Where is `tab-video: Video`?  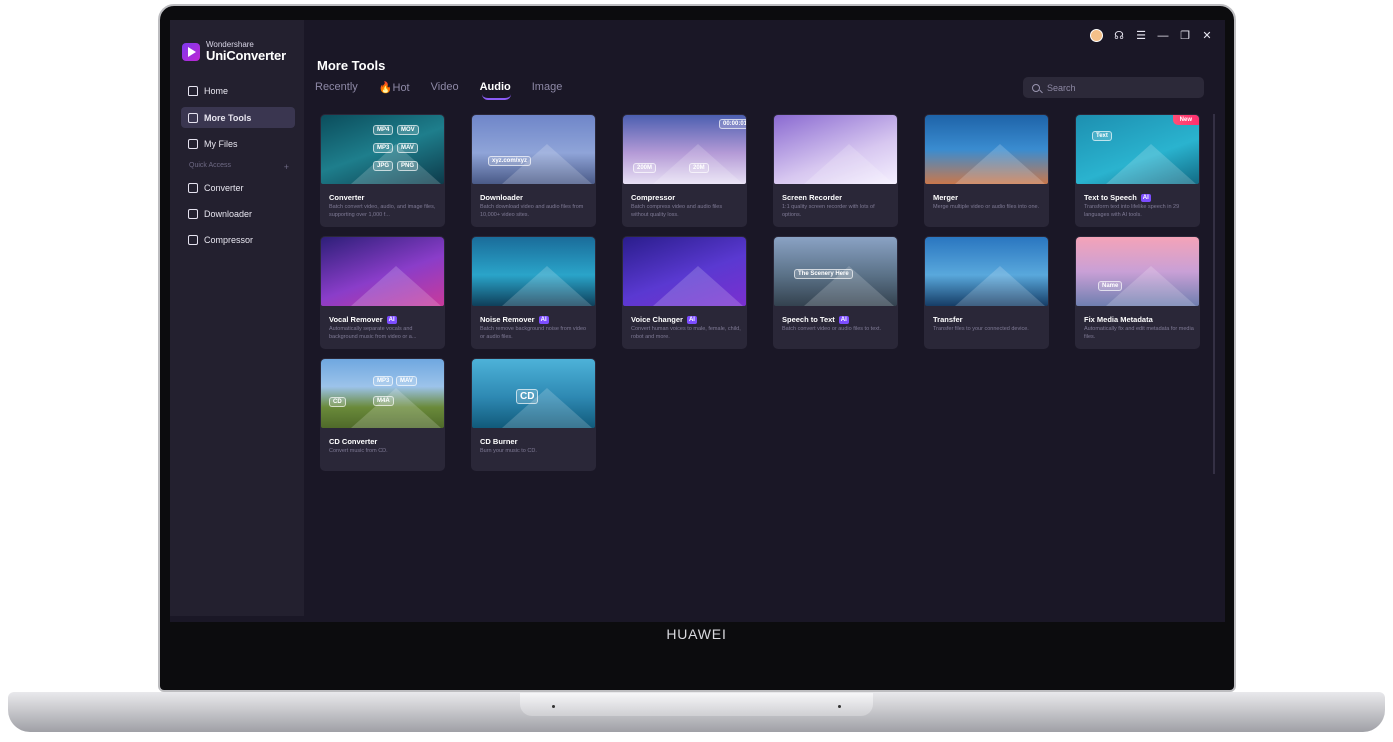 tab-video: Video is located at coordinates (445, 87).